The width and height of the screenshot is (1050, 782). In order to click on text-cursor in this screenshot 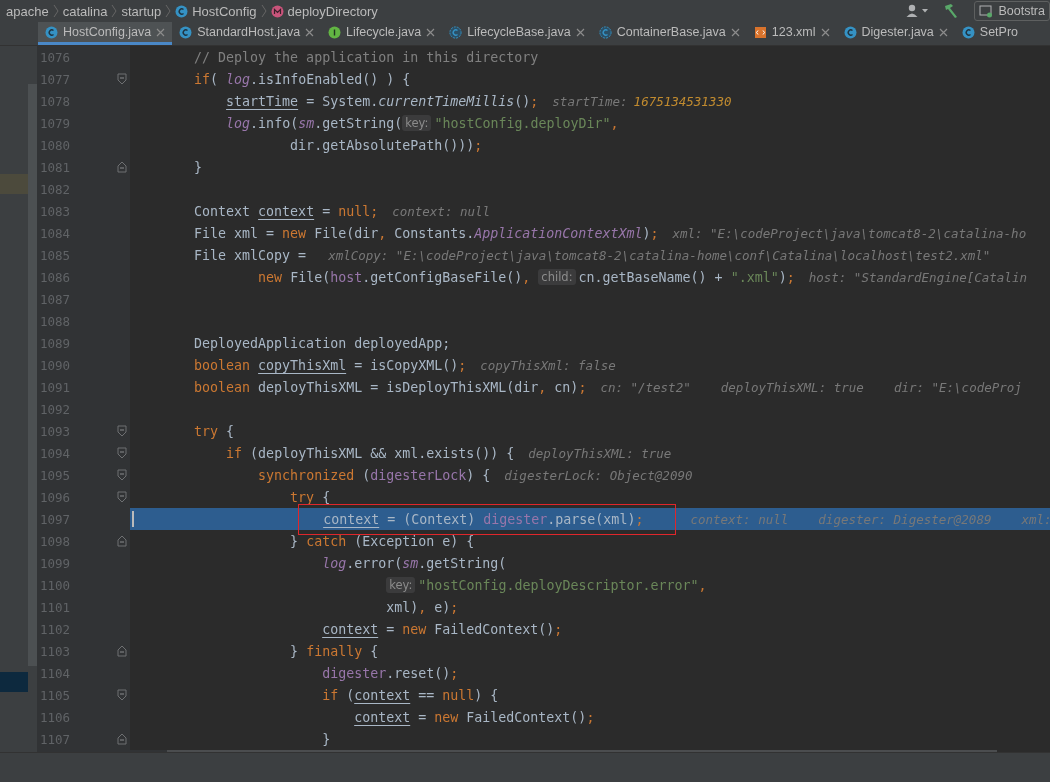, I will do `click(133, 519)`.